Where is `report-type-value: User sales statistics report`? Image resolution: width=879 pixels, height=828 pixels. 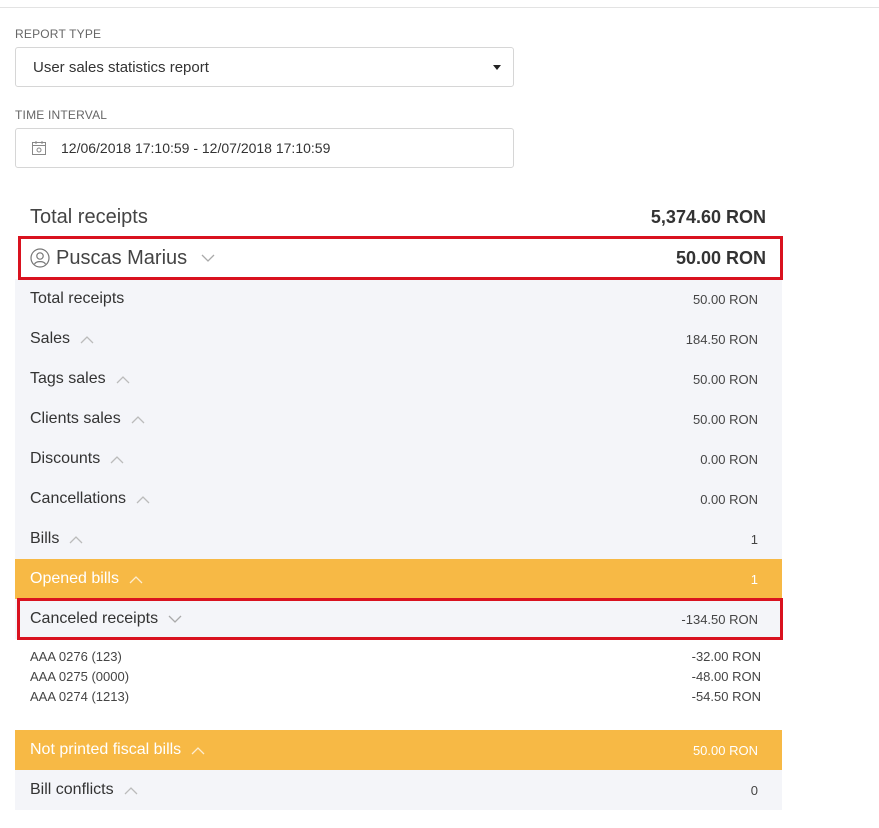 report-type-value: User sales statistics report is located at coordinates (121, 67).